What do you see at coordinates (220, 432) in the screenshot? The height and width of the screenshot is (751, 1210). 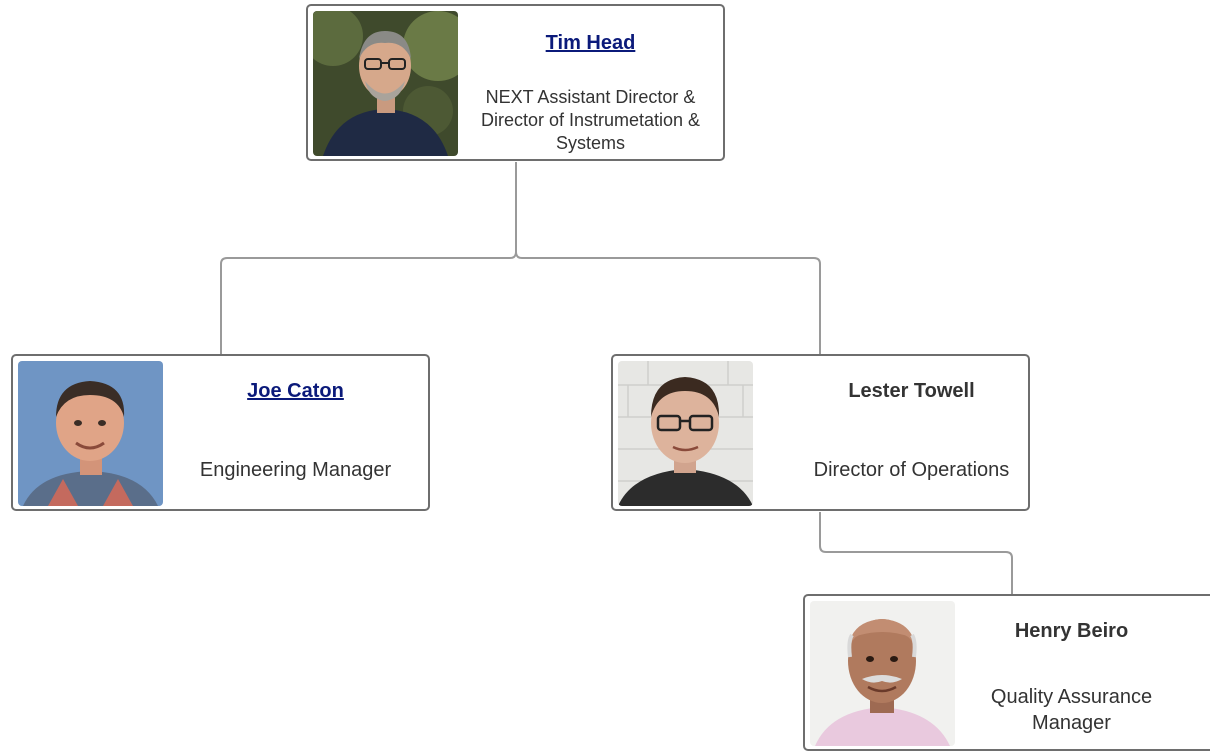 I see `org-card-joe-caton: Joe Caton Engineering Manager` at bounding box center [220, 432].